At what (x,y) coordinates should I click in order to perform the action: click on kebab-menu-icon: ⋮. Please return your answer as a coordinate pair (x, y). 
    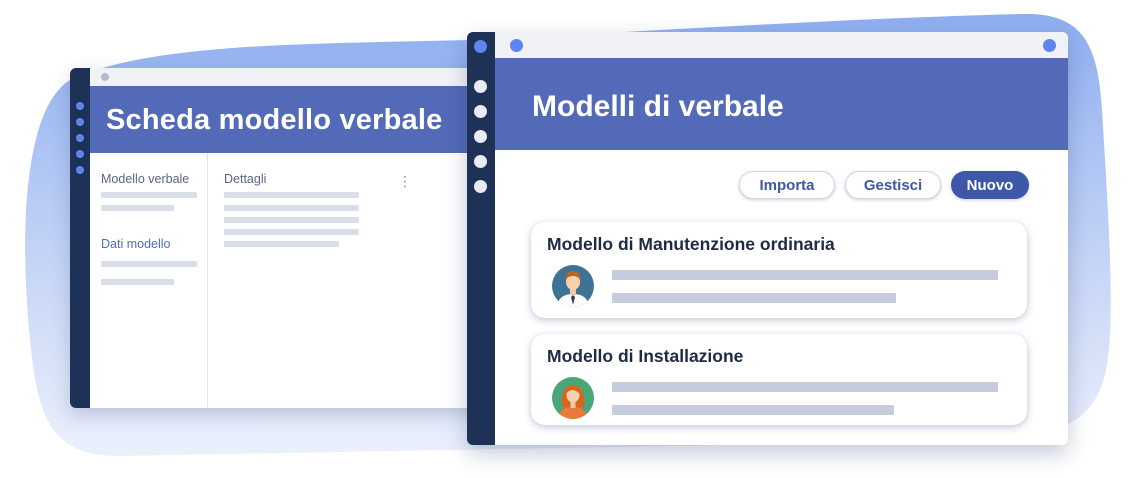
    Looking at the image, I should click on (405, 181).